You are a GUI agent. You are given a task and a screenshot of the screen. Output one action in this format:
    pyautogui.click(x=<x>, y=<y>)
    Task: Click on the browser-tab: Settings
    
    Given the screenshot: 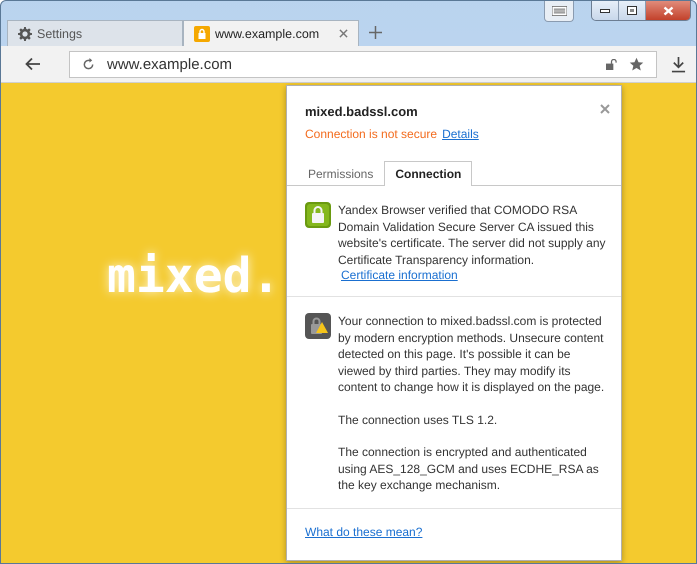 What is the action you would take?
    pyautogui.click(x=95, y=33)
    